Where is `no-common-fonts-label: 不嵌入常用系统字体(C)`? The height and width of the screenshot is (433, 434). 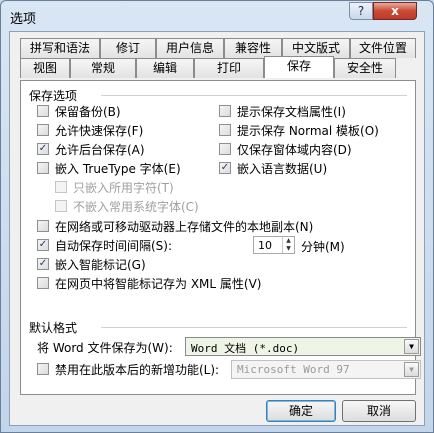
no-common-fonts-label: 不嵌入常用系统字体(C) is located at coordinates (136, 207).